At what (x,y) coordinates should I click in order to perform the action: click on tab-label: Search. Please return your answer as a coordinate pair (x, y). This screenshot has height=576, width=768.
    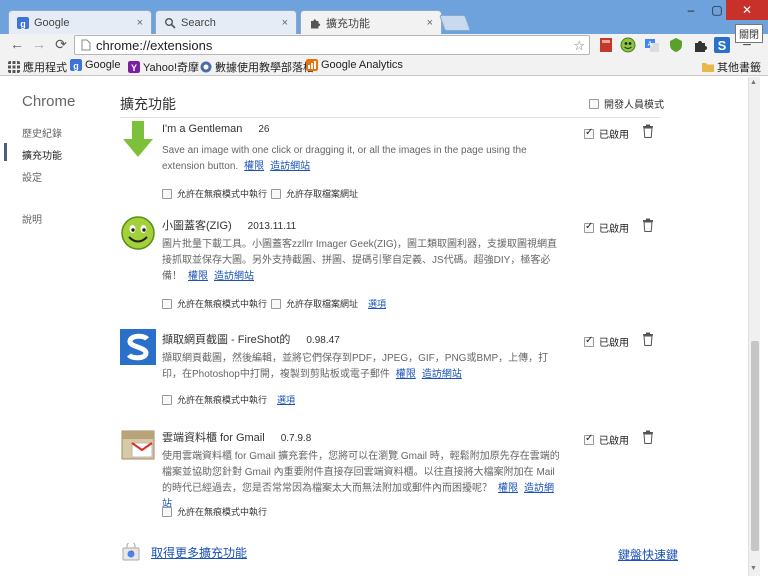
    Looking at the image, I should click on (198, 22).